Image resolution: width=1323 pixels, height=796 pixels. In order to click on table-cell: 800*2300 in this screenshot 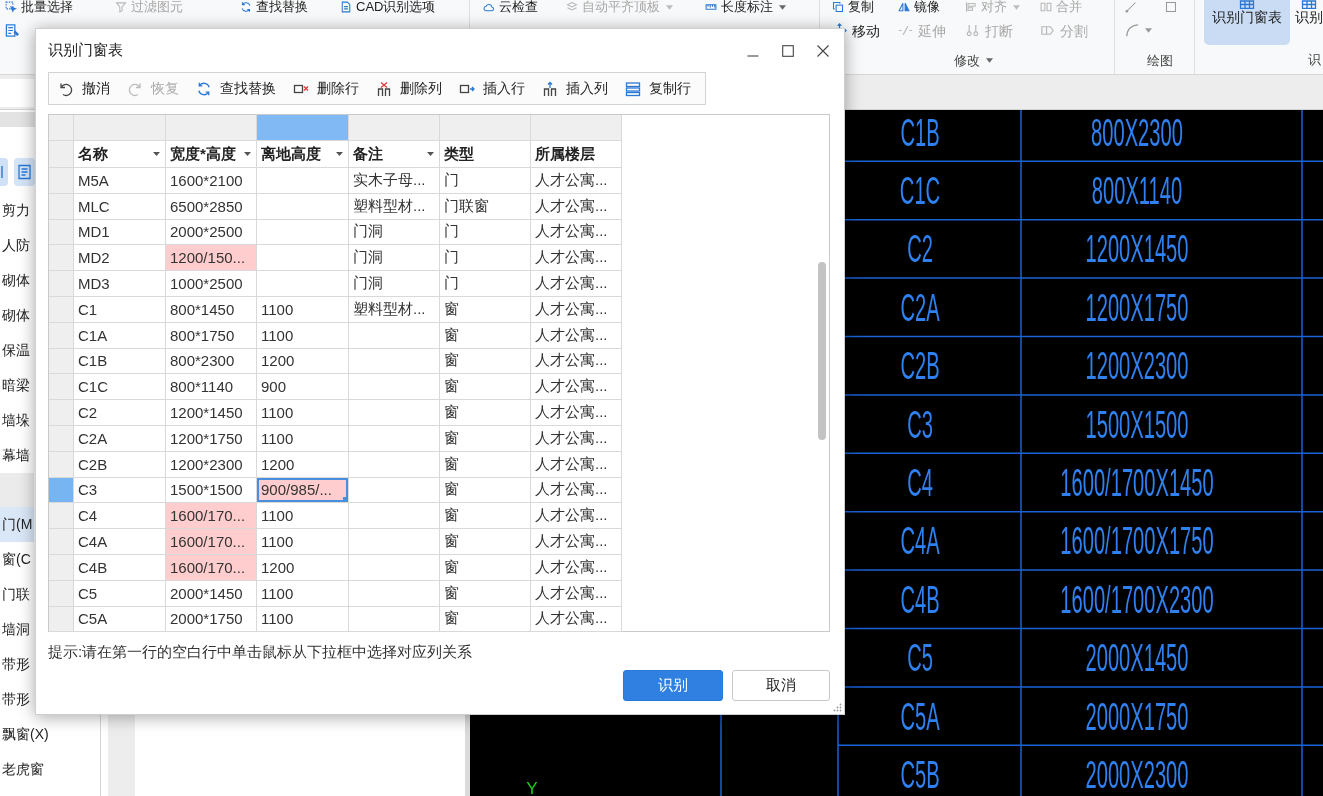, I will do `click(211, 361)`.